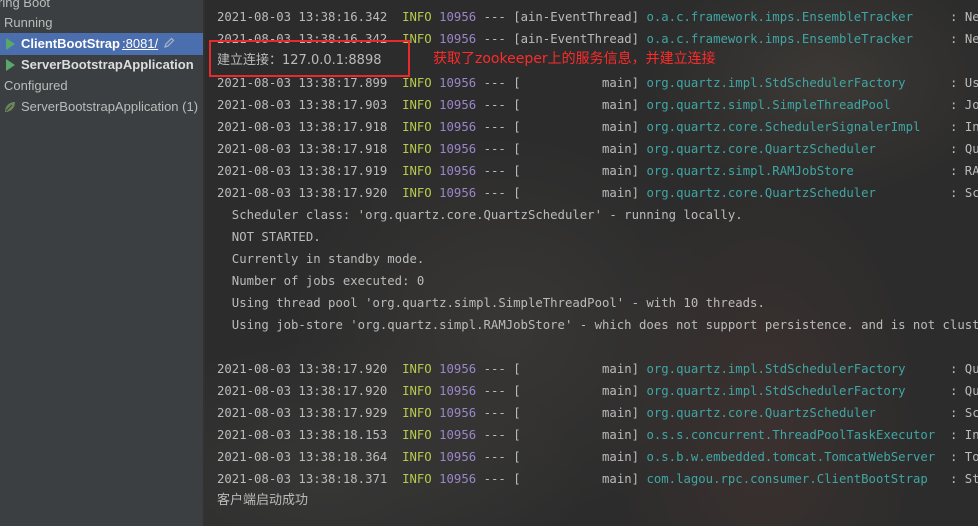  I want to click on app-label: ServerBootstrapApplication, so click(107, 64).